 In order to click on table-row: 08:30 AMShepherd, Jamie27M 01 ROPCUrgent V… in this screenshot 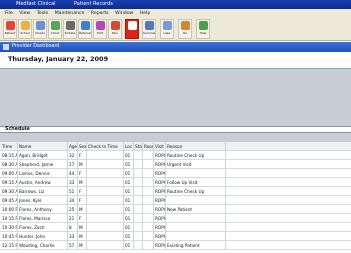, I will do `click(175, 164)`.